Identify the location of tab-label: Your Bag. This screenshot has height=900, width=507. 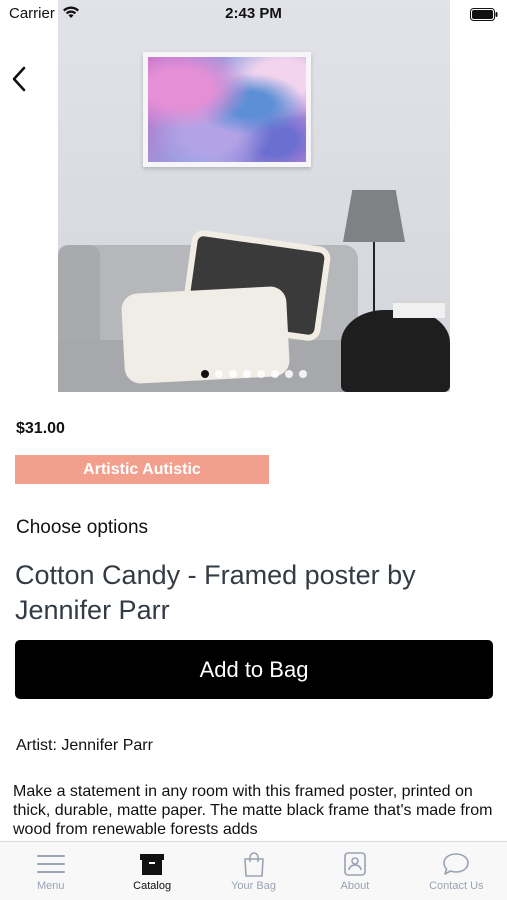
(253, 886).